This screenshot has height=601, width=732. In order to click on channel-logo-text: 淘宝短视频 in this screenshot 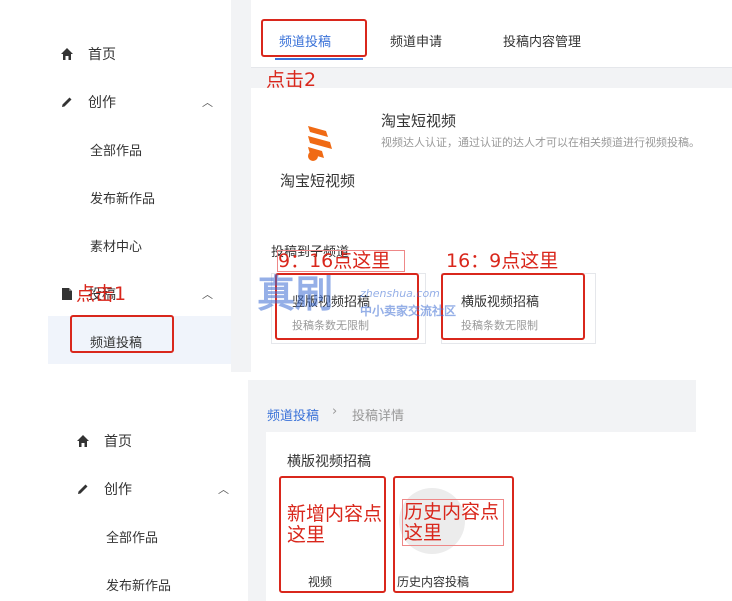, I will do `click(318, 181)`.